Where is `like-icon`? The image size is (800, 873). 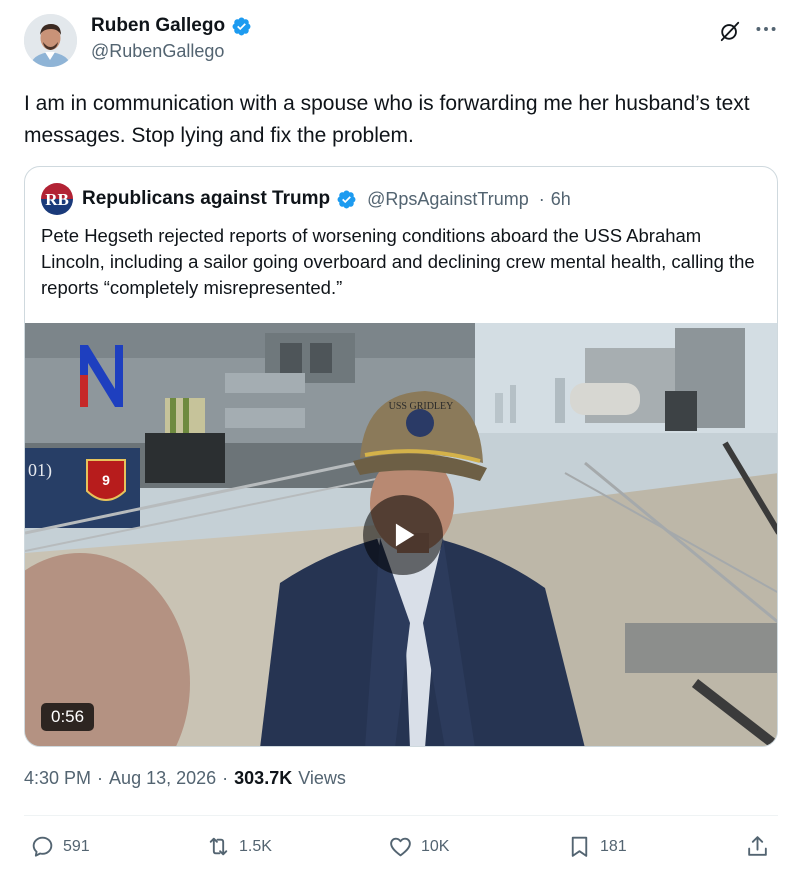 like-icon is located at coordinates (400, 847).